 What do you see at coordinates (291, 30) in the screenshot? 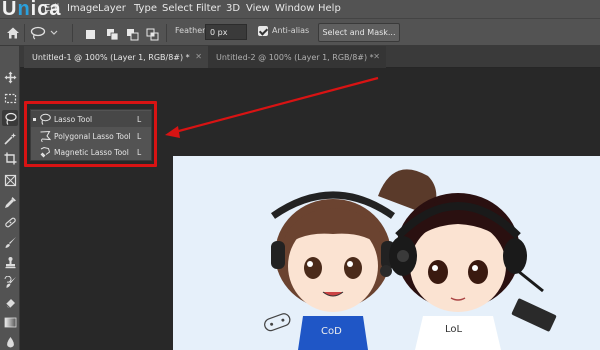
I see `antialias-label: Anti-alias` at bounding box center [291, 30].